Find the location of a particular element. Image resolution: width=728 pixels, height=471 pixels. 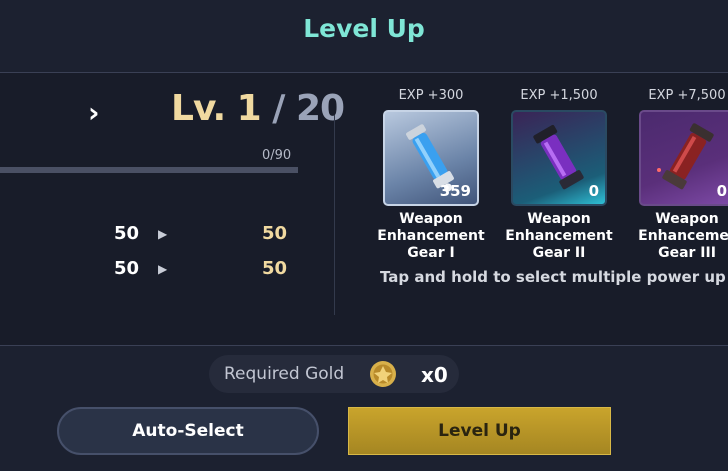

current-level: Lv. 1 is located at coordinates (216, 108).